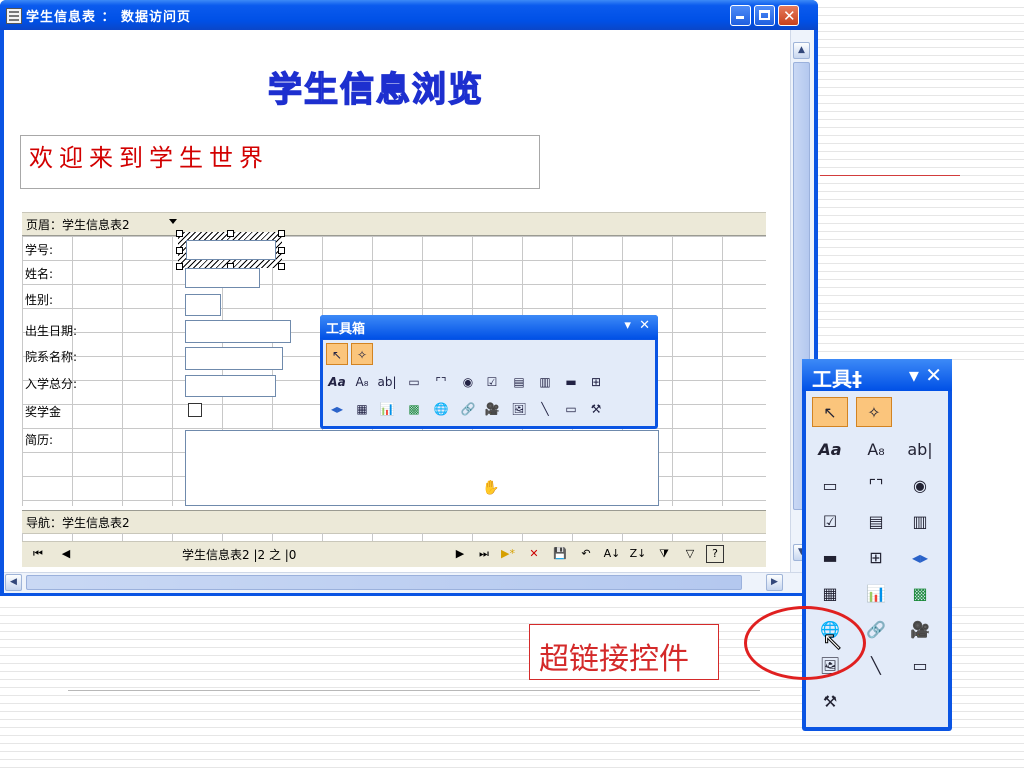 The height and width of the screenshot is (768, 1024). What do you see at coordinates (638, 554) in the screenshot?
I see `sort-descending-icon: Z↓` at bounding box center [638, 554].